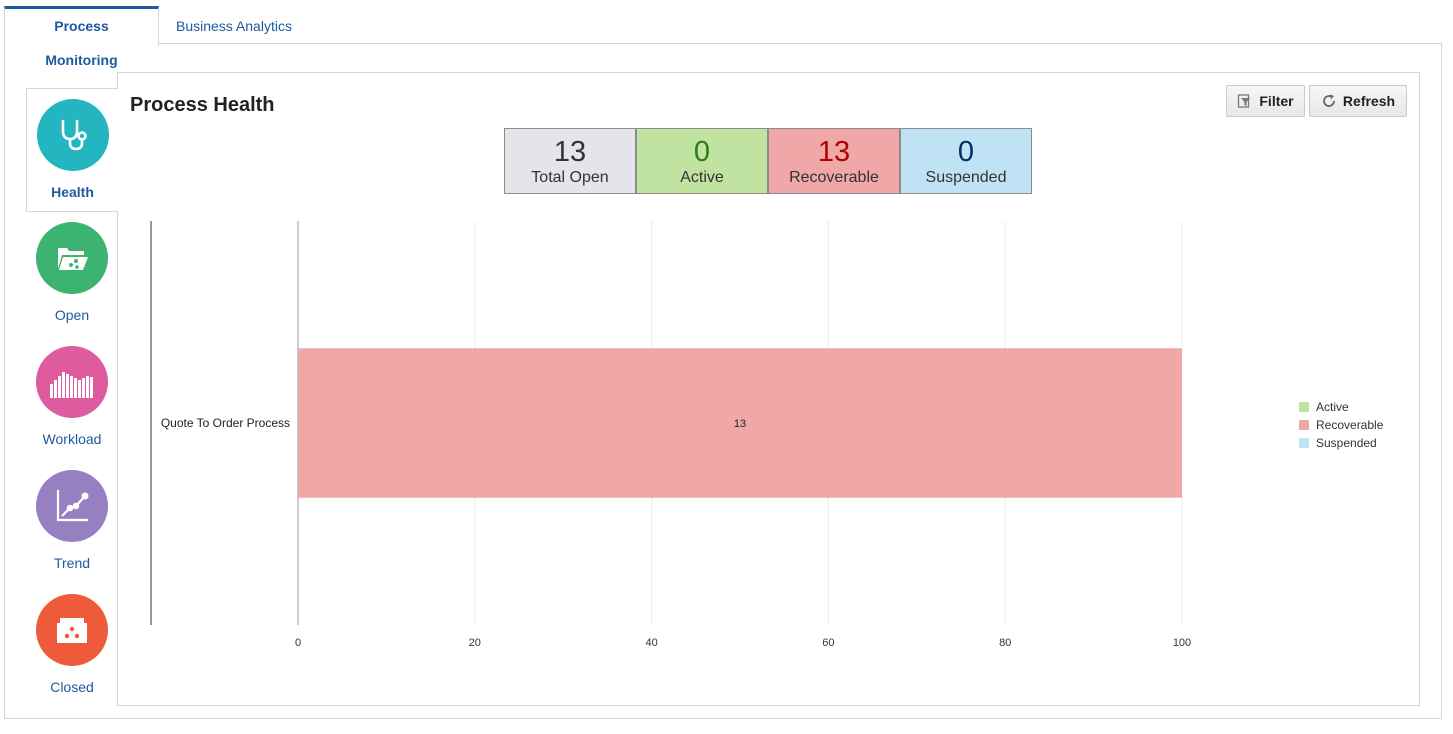 This screenshot has width=1453, height=734. I want to click on nav-item-closed: Closed, so click(72, 646).